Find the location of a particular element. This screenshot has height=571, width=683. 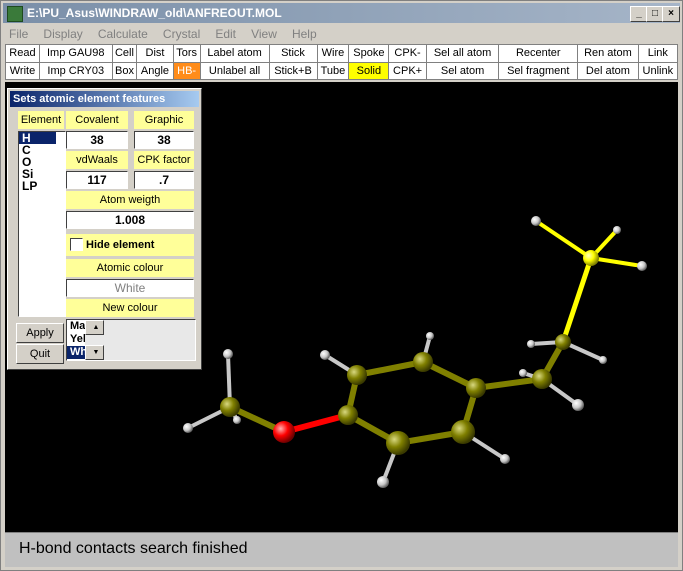

sel-fragment-button: Sel fragment is located at coordinates (538, 70).